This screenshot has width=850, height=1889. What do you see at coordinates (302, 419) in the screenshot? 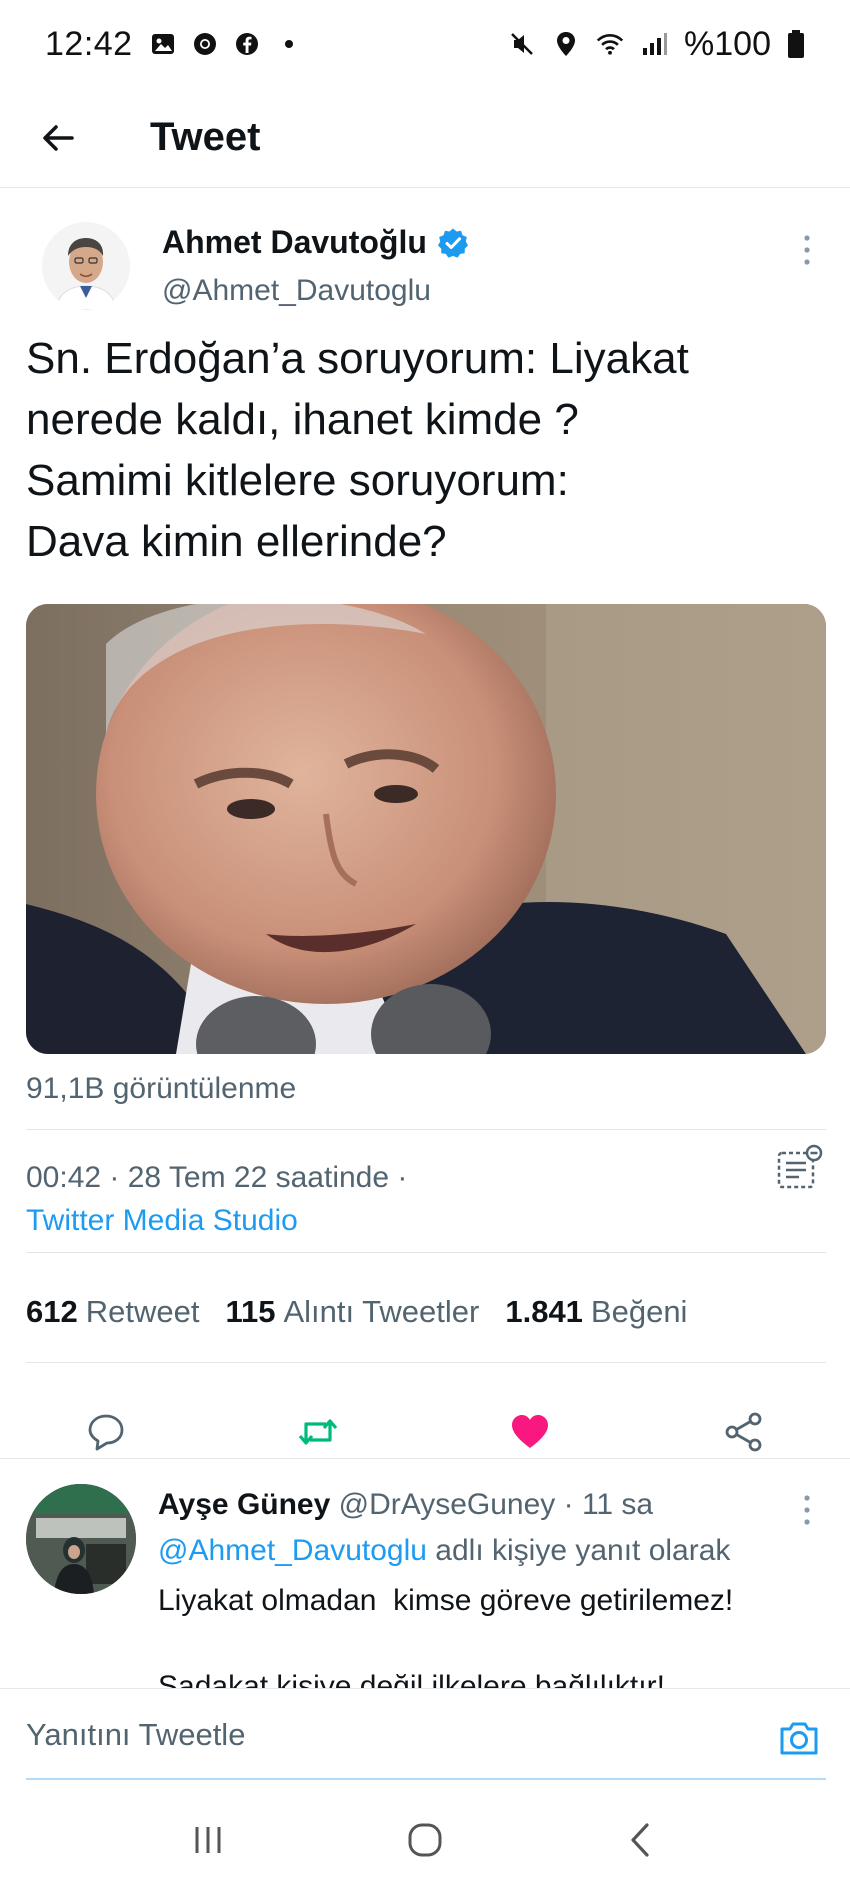
I see `tweet-text-line: nerede kaldı, ihanet kimde ?` at bounding box center [302, 419].